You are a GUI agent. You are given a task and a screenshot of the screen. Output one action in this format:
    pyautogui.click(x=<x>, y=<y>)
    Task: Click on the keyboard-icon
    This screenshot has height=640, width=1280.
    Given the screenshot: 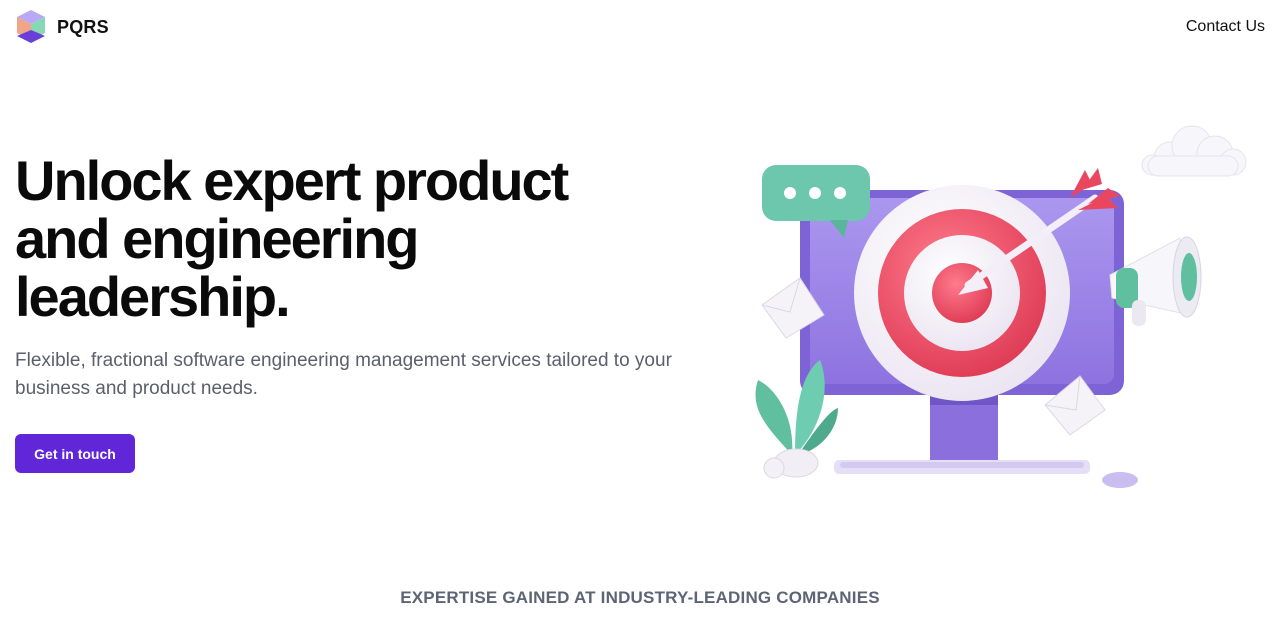 What is the action you would take?
    pyautogui.click(x=962, y=467)
    